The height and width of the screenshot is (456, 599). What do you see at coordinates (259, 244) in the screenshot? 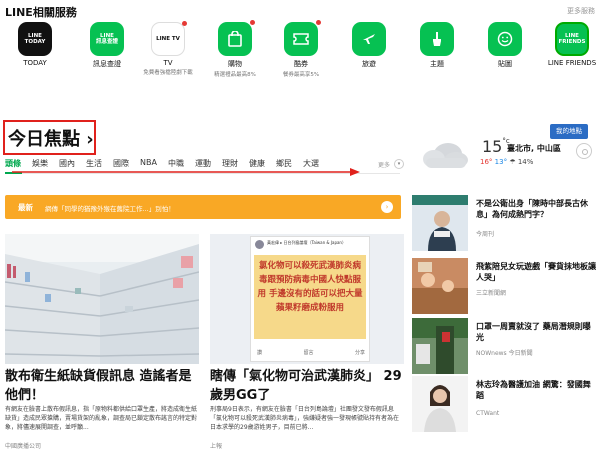
I see `avatar` at bounding box center [259, 244].